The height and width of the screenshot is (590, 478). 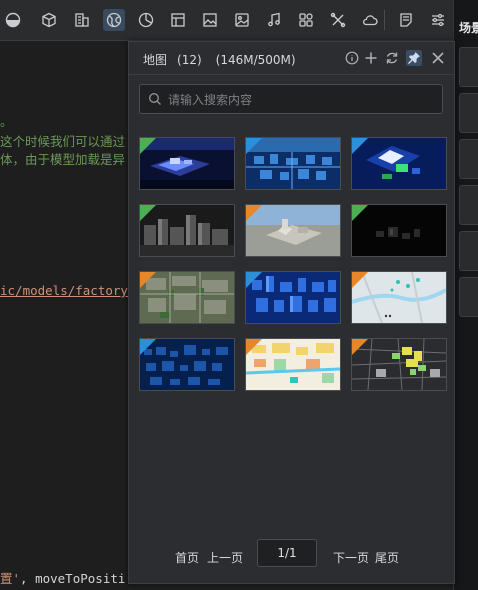 I want to click on settings-sliders-icon, so click(x=438, y=20).